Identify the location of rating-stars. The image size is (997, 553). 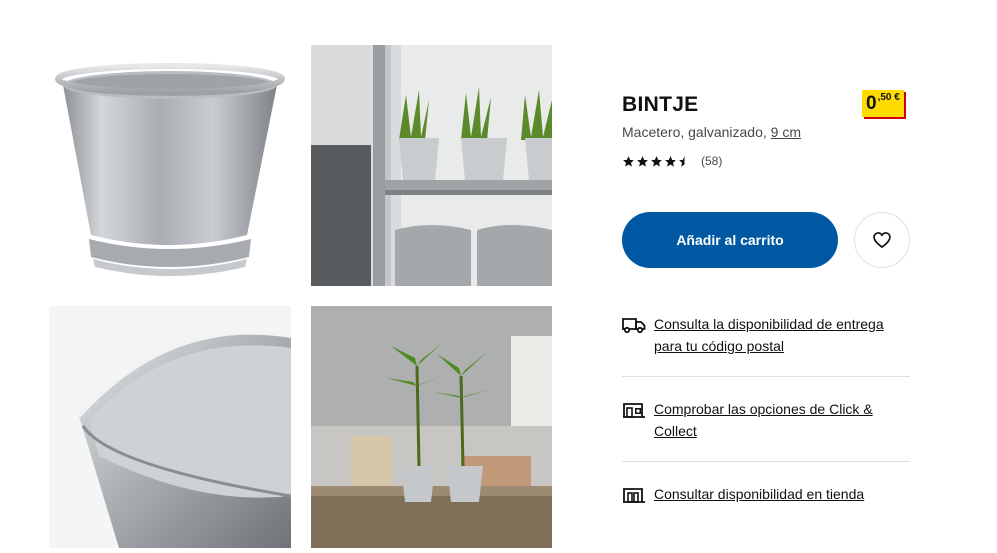
(656, 161).